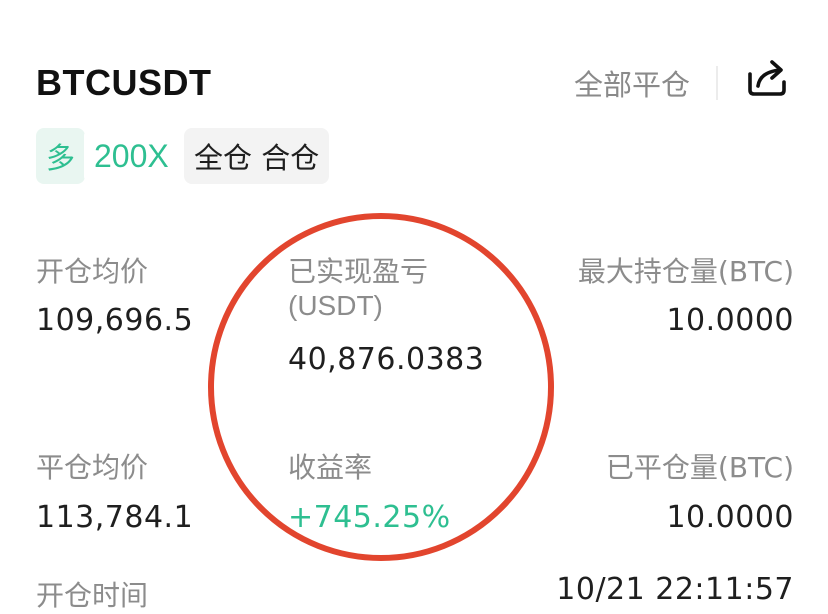 The height and width of the screenshot is (614, 828). What do you see at coordinates (92, 467) in the screenshot?
I see `close-avg-price-label: 平仓均价` at bounding box center [92, 467].